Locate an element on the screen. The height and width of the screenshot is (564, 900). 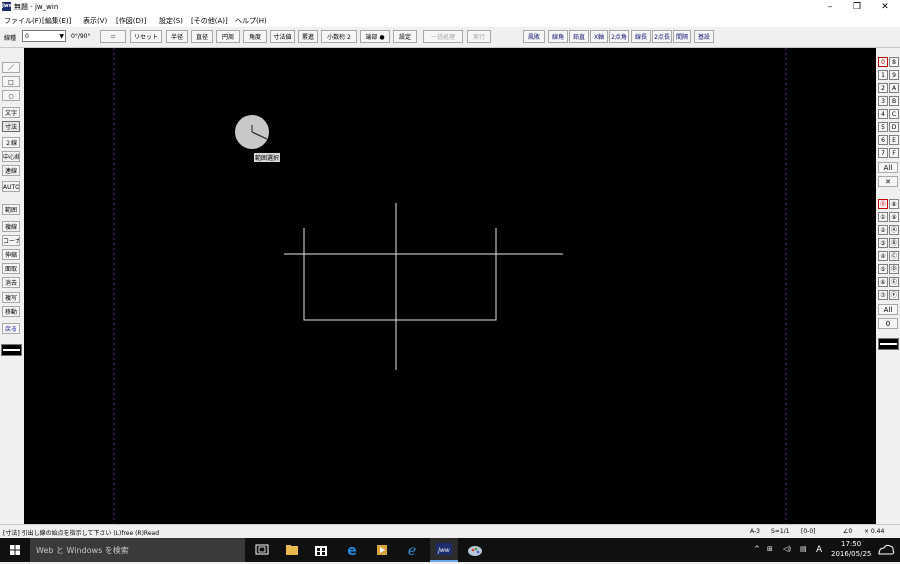
equal-button: ＝ is located at coordinates (113, 36).